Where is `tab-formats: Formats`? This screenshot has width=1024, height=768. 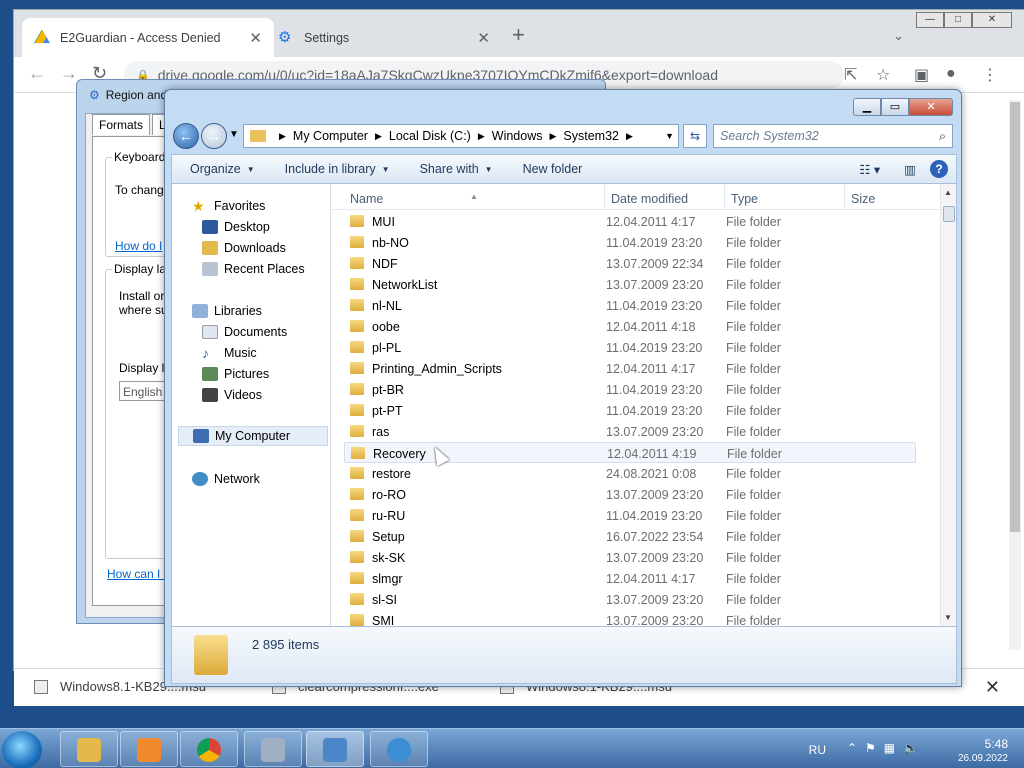
tab-formats: Formats is located at coordinates (121, 124).